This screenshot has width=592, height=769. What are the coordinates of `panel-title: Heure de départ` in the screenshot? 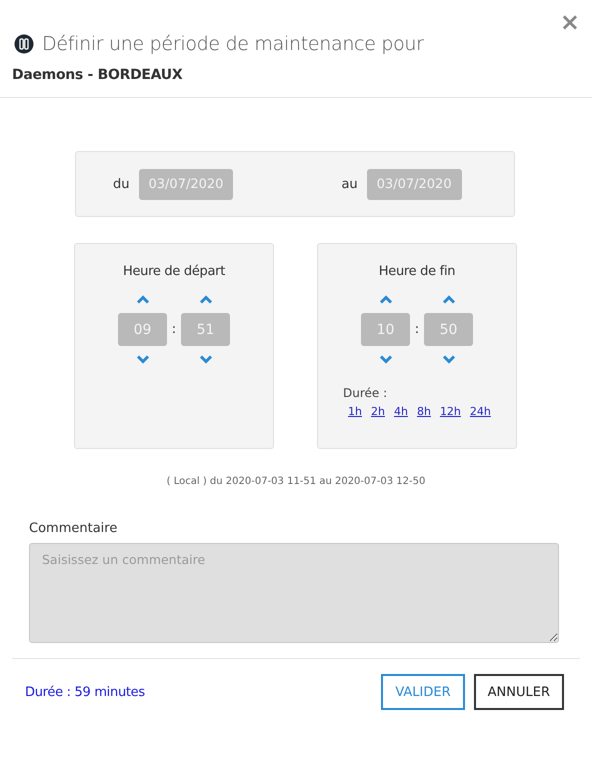 It's located at (174, 271).